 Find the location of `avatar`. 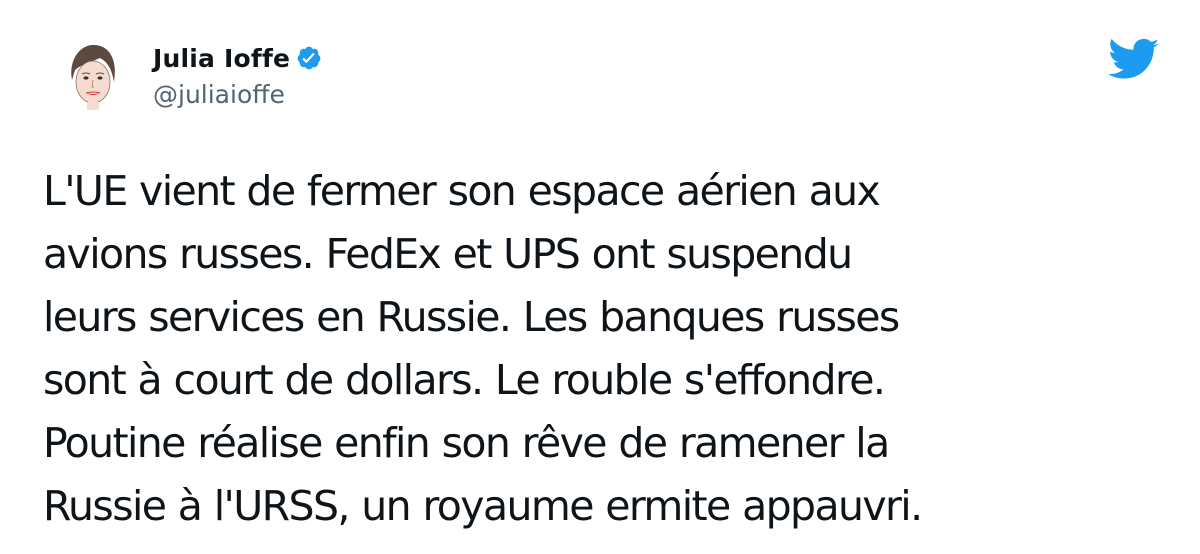

avatar is located at coordinates (93, 75).